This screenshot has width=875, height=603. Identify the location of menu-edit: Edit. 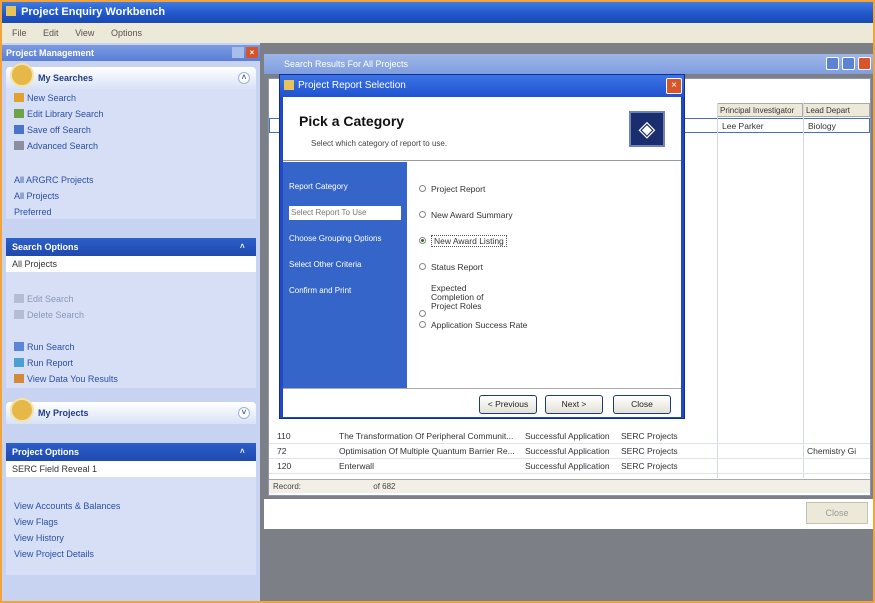
(51, 33).